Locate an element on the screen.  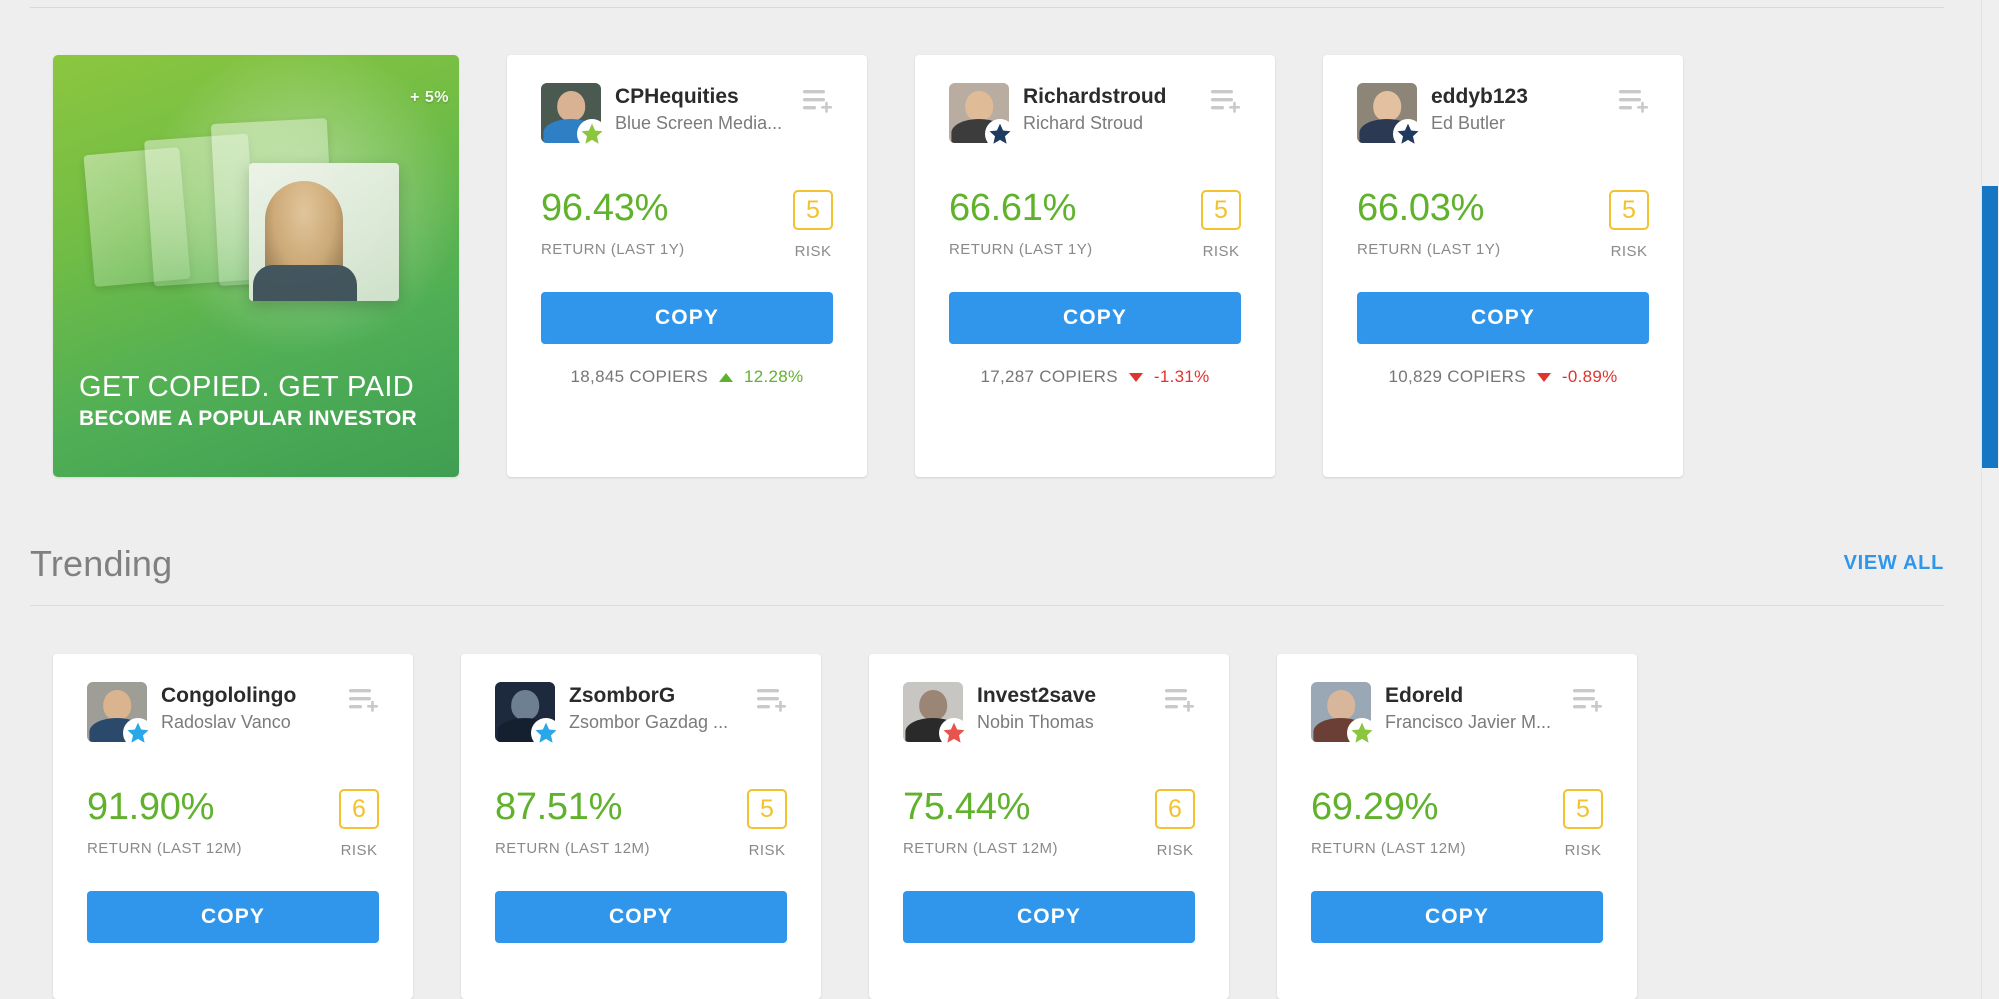
promo-subhead: BECOME A POPULAR INVESTOR is located at coordinates (248, 418).